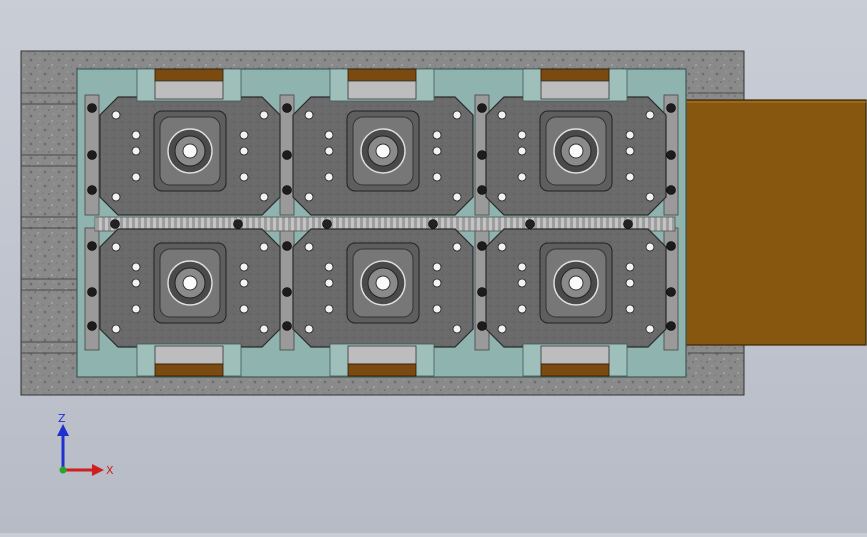 This screenshot has height=537, width=867. I want to click on axis-origin, so click(63, 470).